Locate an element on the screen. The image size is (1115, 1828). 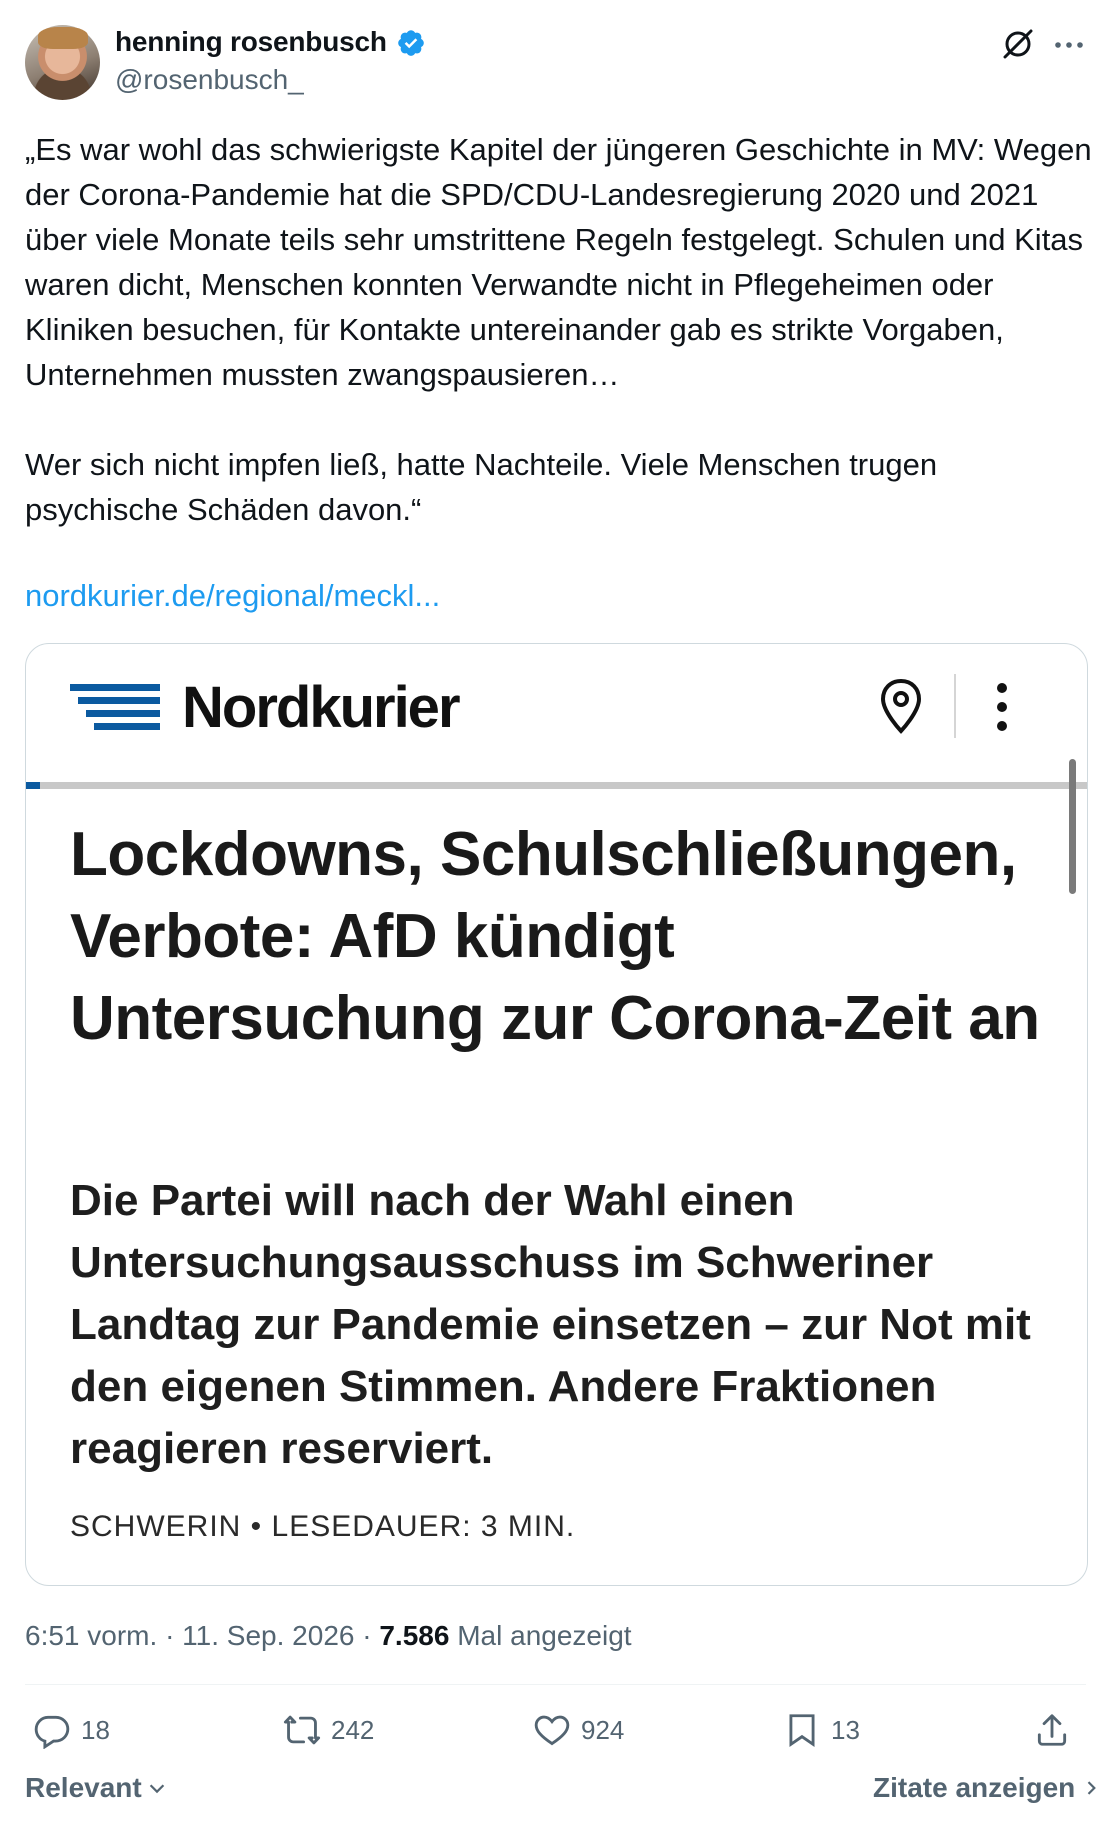
view-quotes-link: Zitate anzeigen is located at coordinates (987, 1788).